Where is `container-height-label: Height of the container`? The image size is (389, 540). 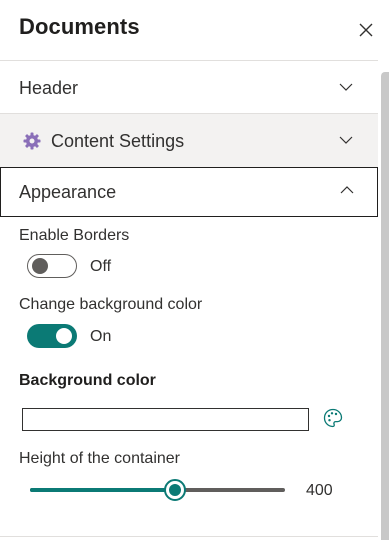
container-height-label: Height of the container is located at coordinates (99, 458).